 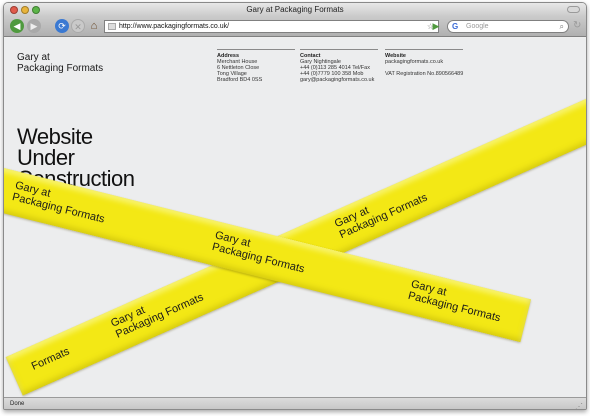 I want to click on tape-text-fragment: Formats, so click(x=50, y=359).